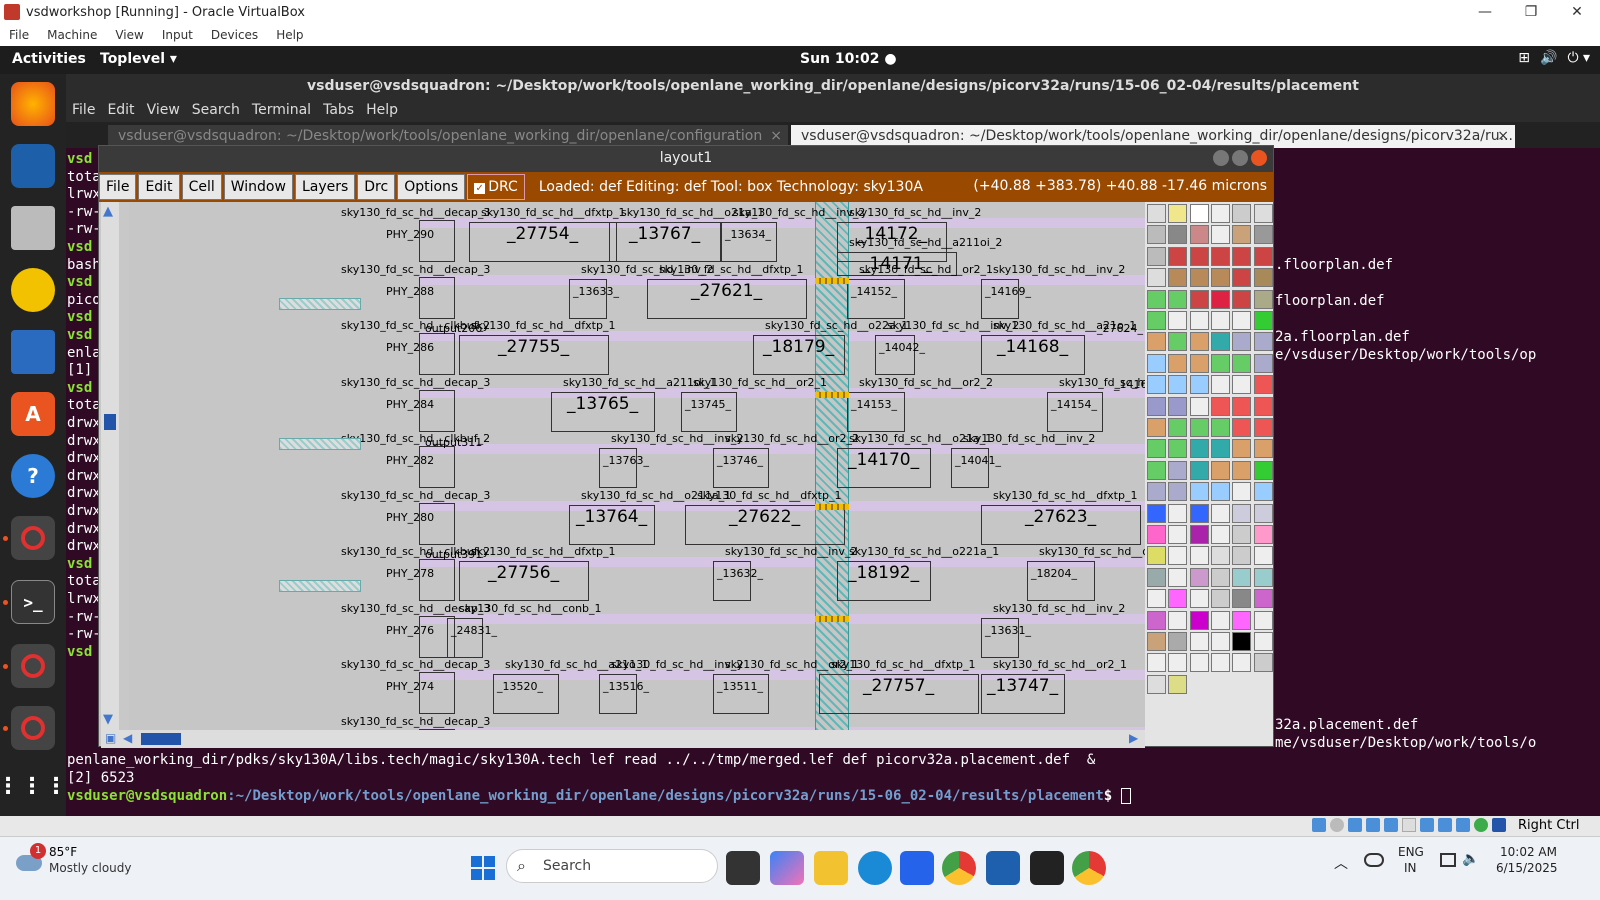  What do you see at coordinates (281, 110) in the screenshot?
I see `term-menu-terminal: Terminal` at bounding box center [281, 110].